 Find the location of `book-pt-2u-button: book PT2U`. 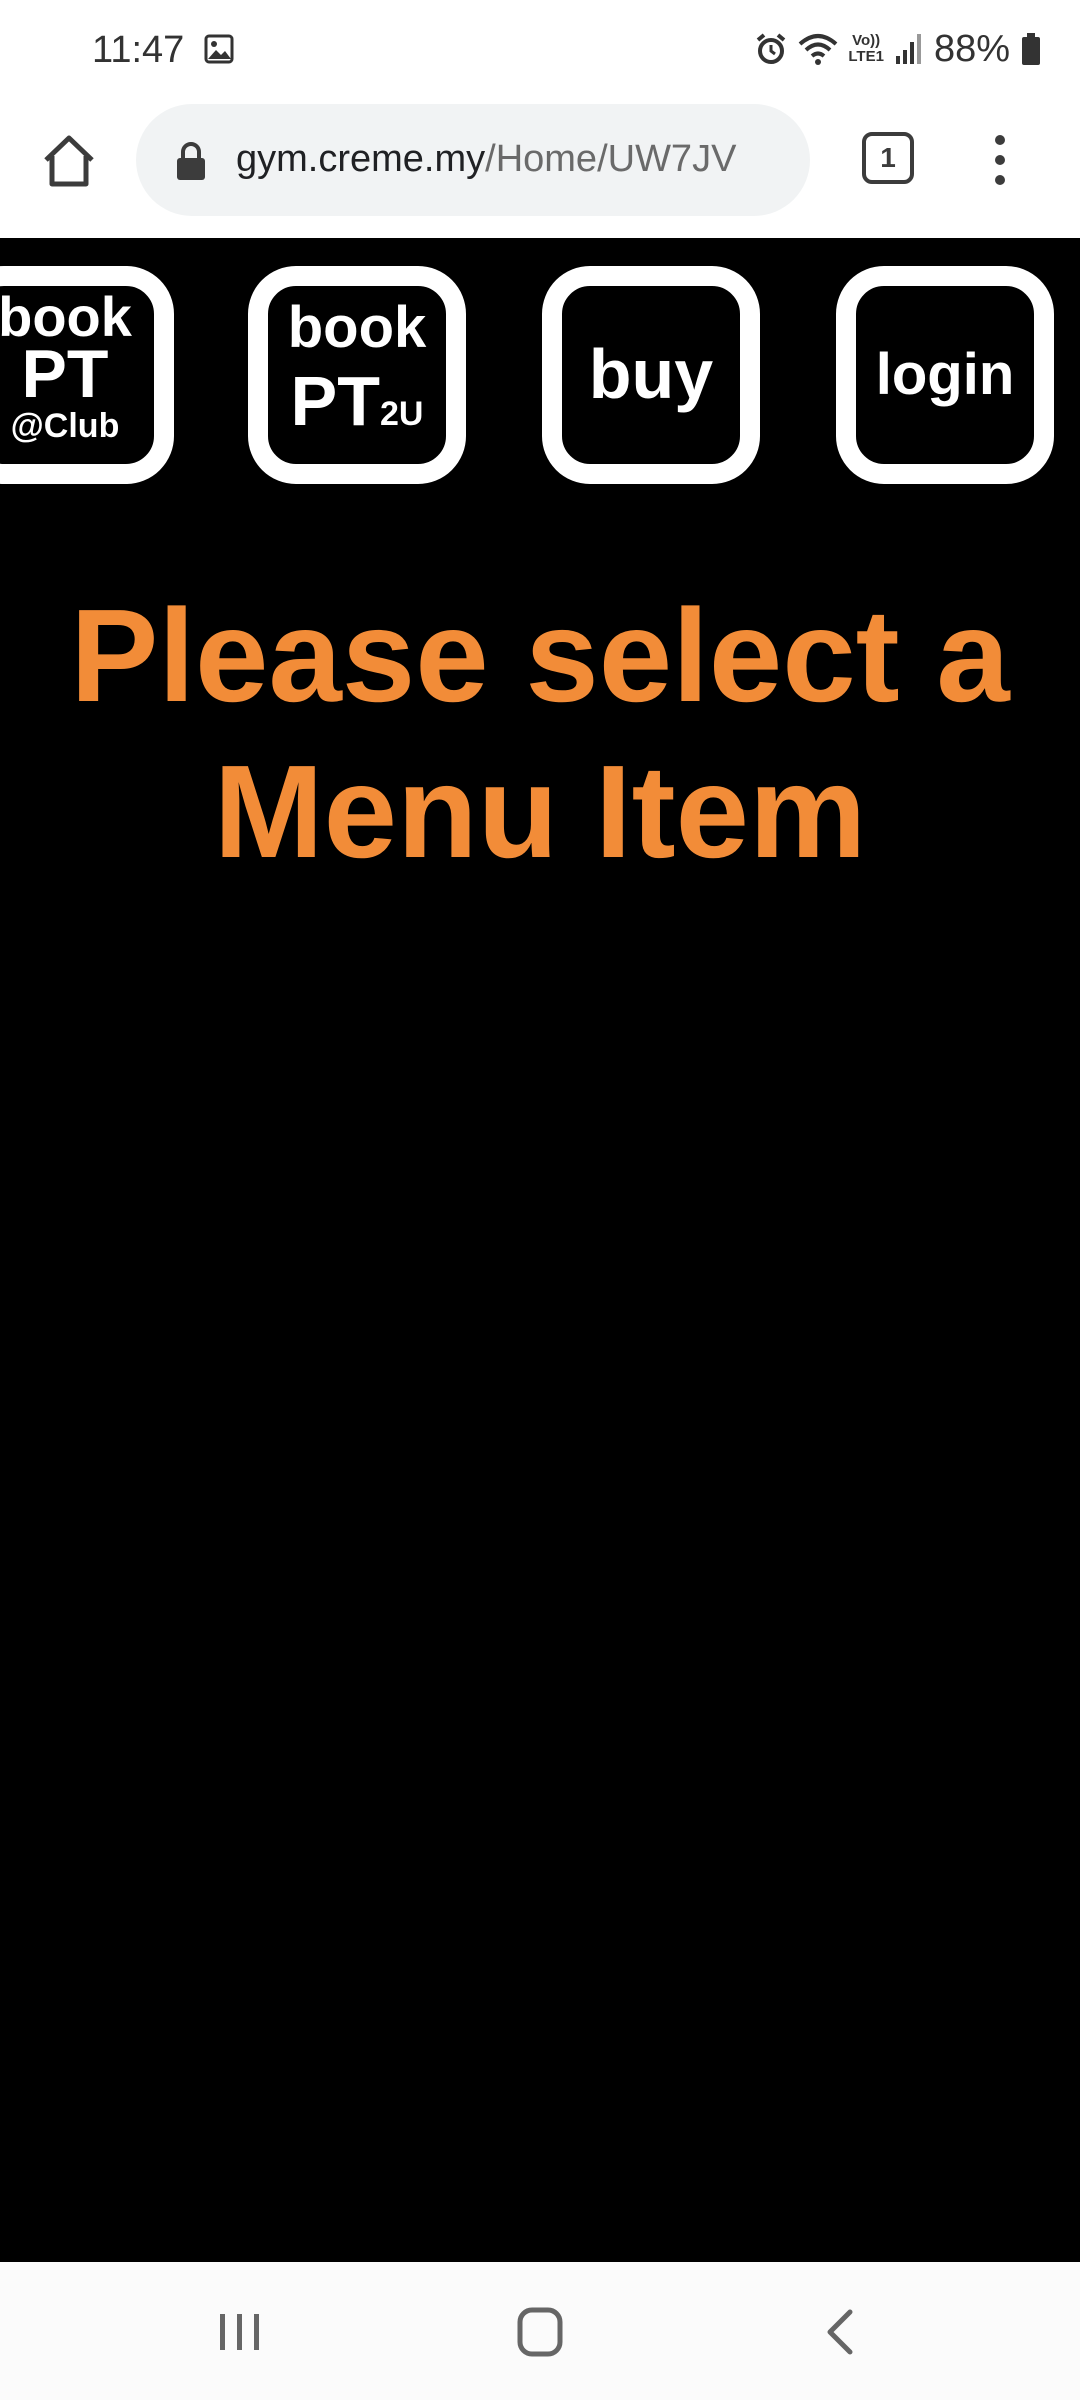

book-pt-2u-button: book PT2U is located at coordinates (357, 375).